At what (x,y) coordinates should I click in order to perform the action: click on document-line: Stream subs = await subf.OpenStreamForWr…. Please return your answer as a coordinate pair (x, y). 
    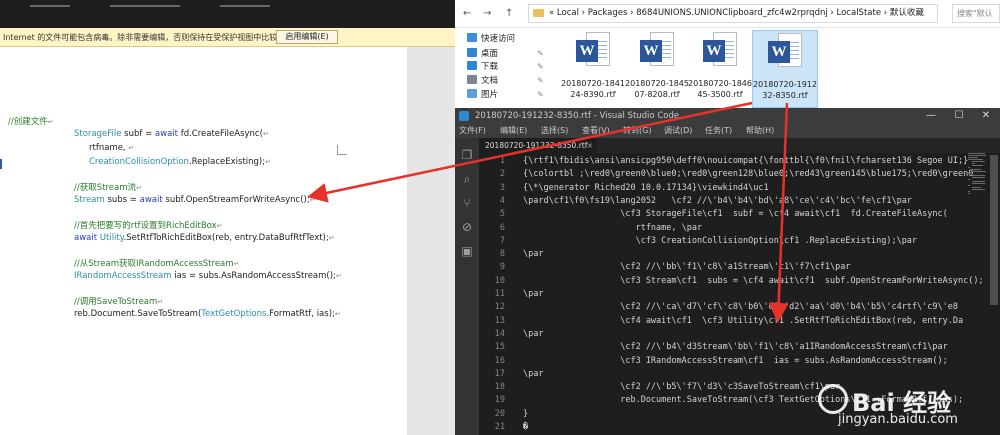
    Looking at the image, I should click on (195, 200).